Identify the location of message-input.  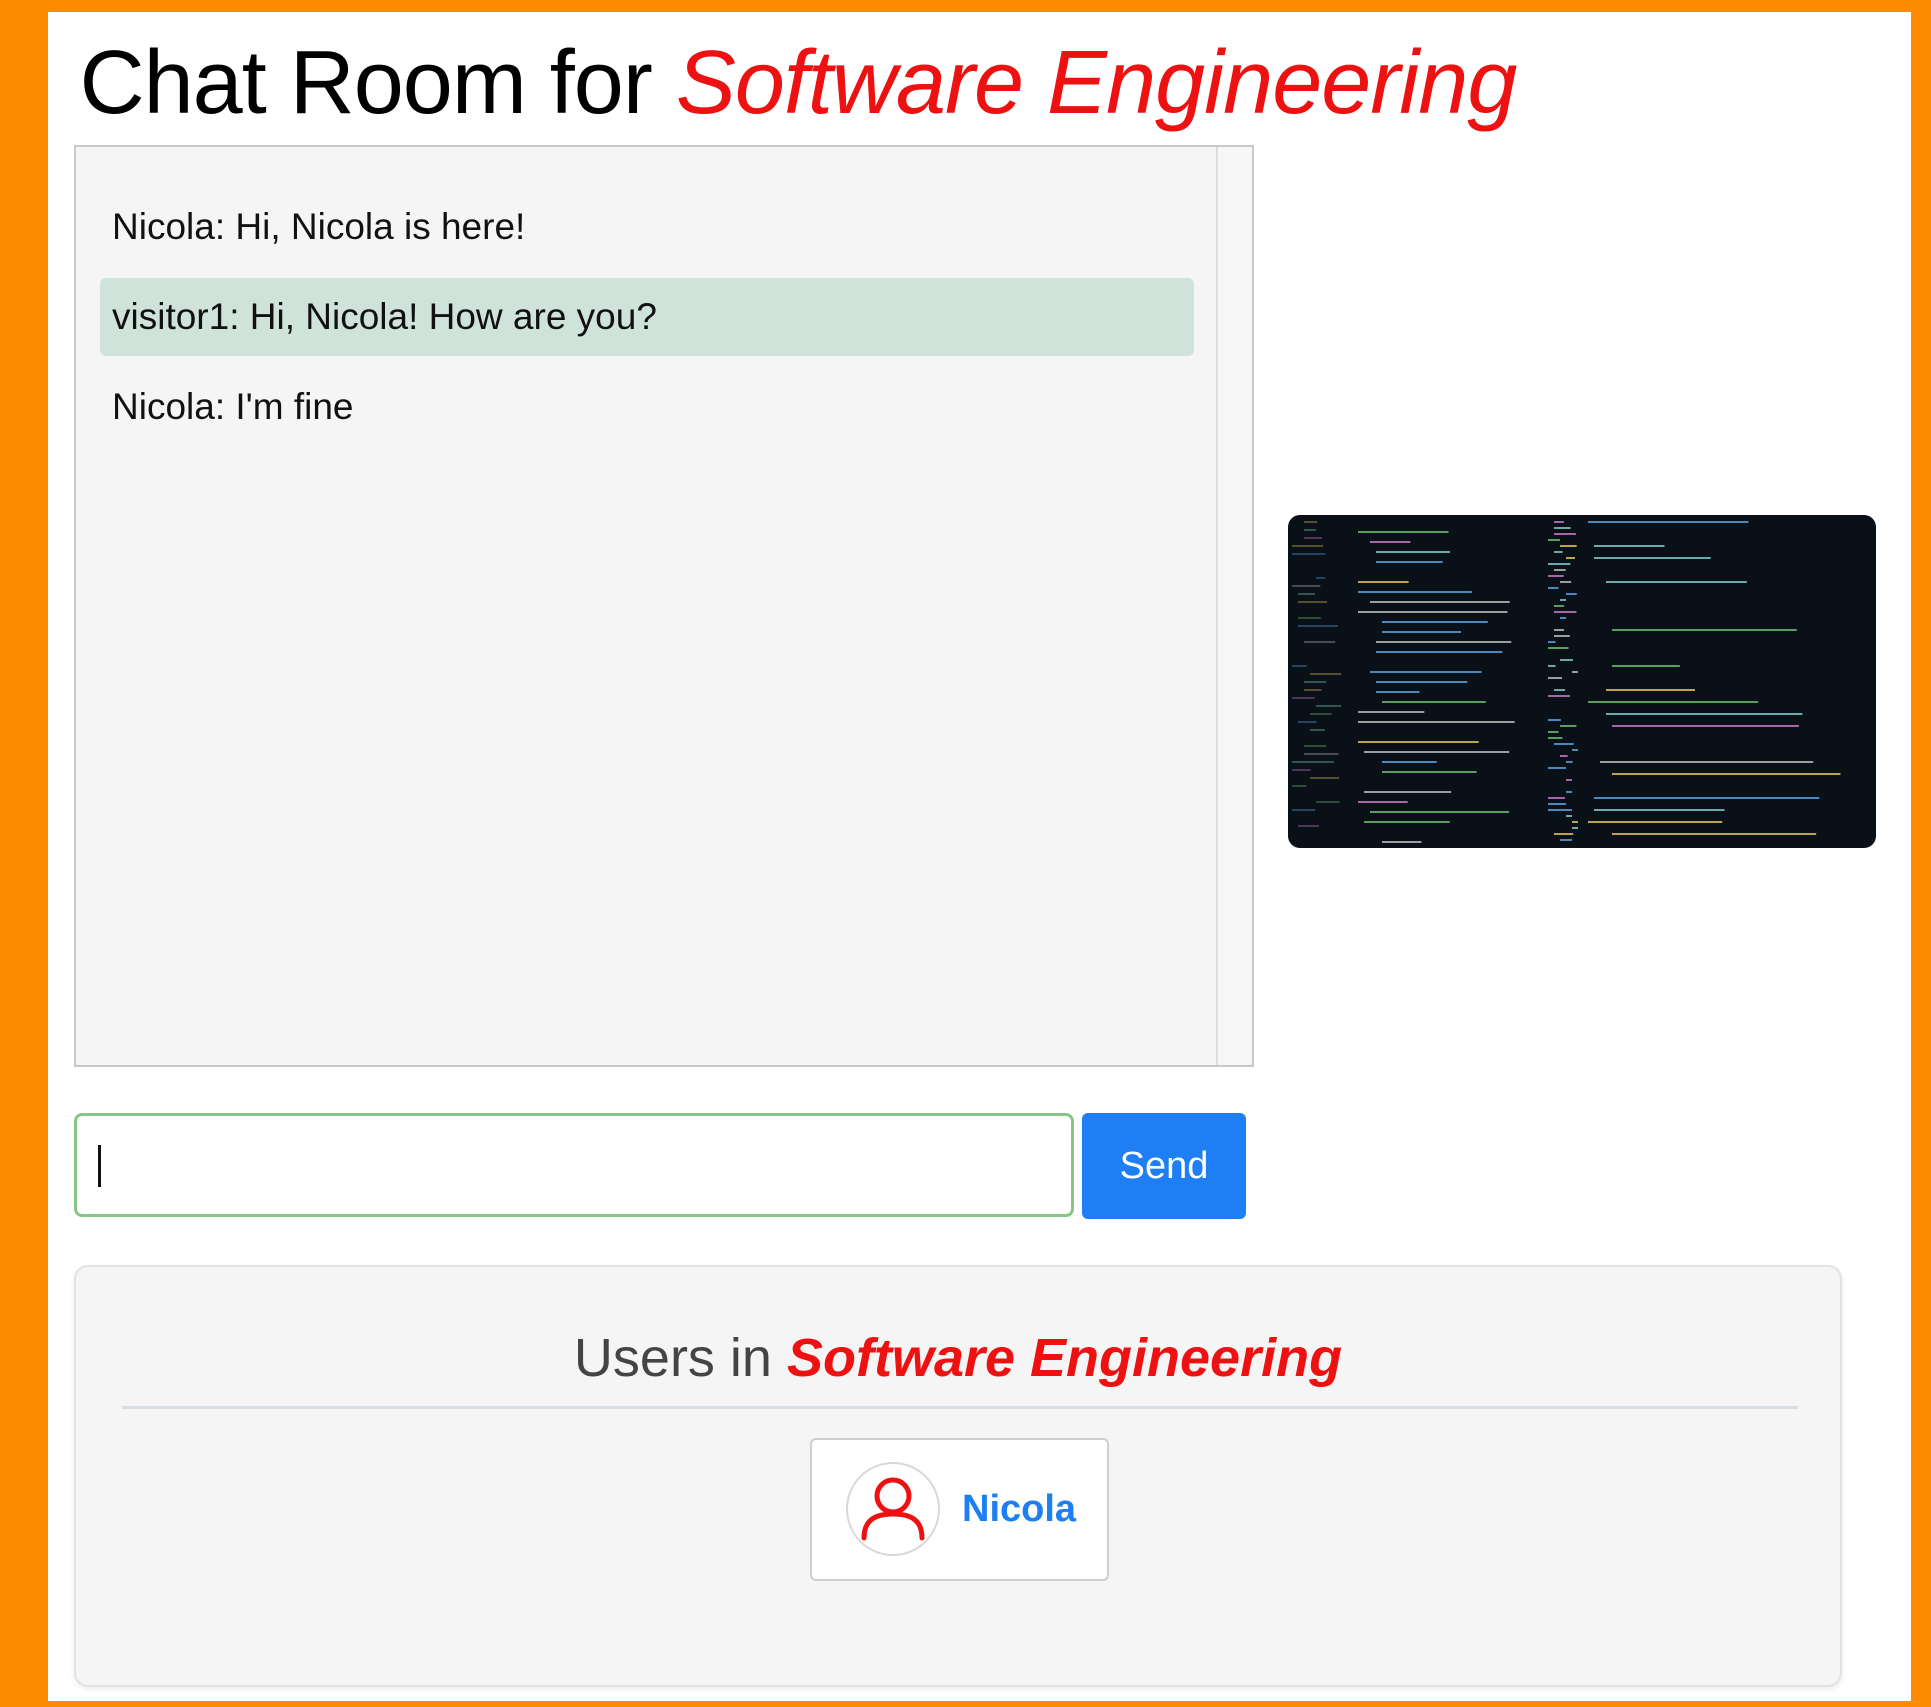
(574, 1165).